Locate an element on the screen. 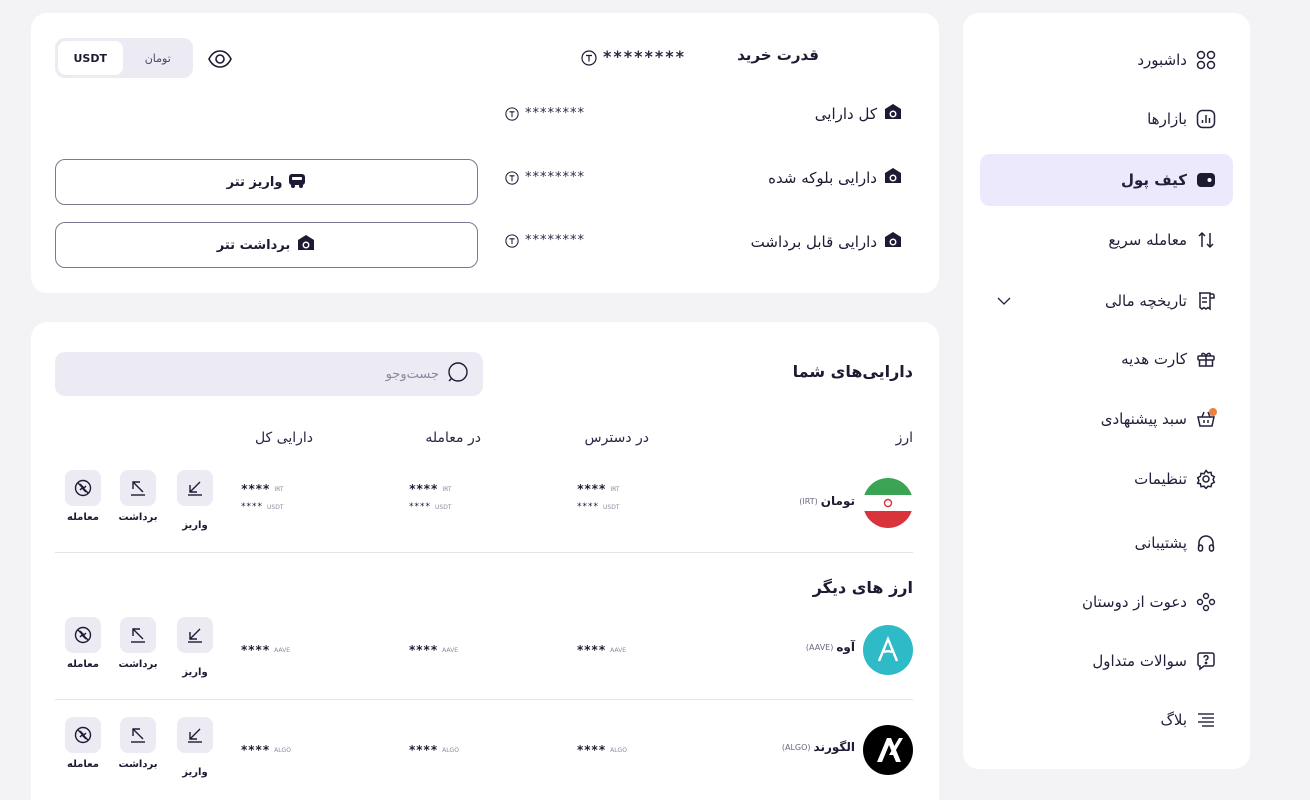  withdrawable-assets-value: ******** is located at coordinates (545, 240).